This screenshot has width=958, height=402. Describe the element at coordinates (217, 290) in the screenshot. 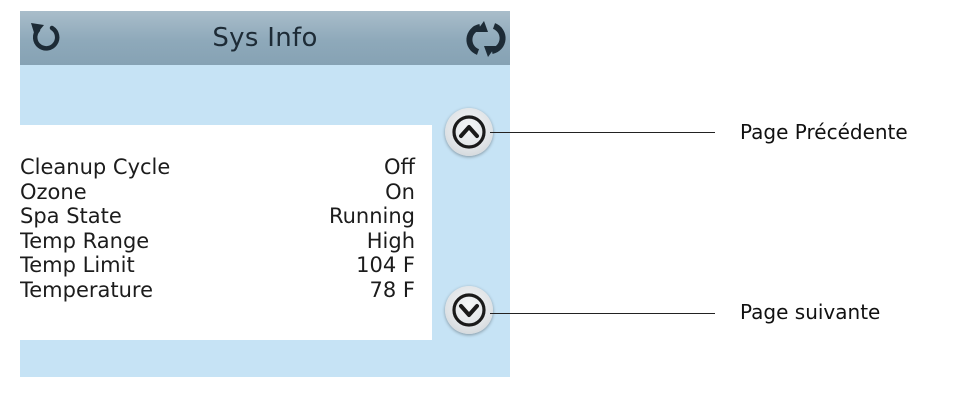

I see `info-row: Temperature 78 F` at that location.